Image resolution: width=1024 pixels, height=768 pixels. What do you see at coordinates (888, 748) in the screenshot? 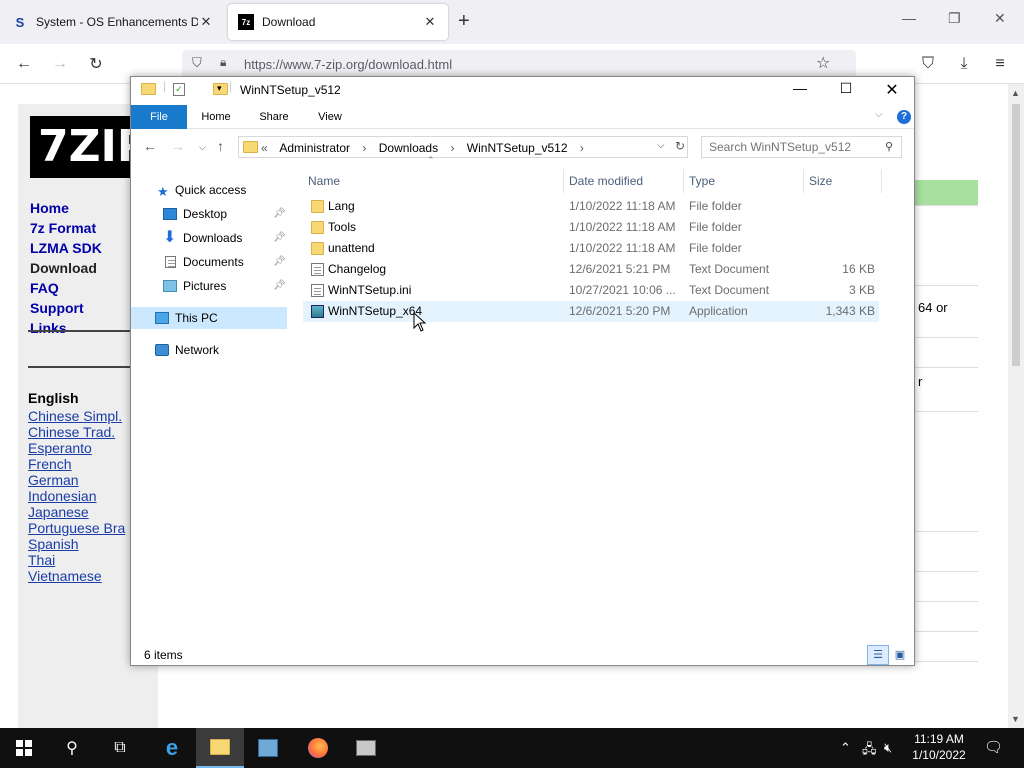
I see `volume-muted-icon: 🔇︎` at bounding box center [888, 748].